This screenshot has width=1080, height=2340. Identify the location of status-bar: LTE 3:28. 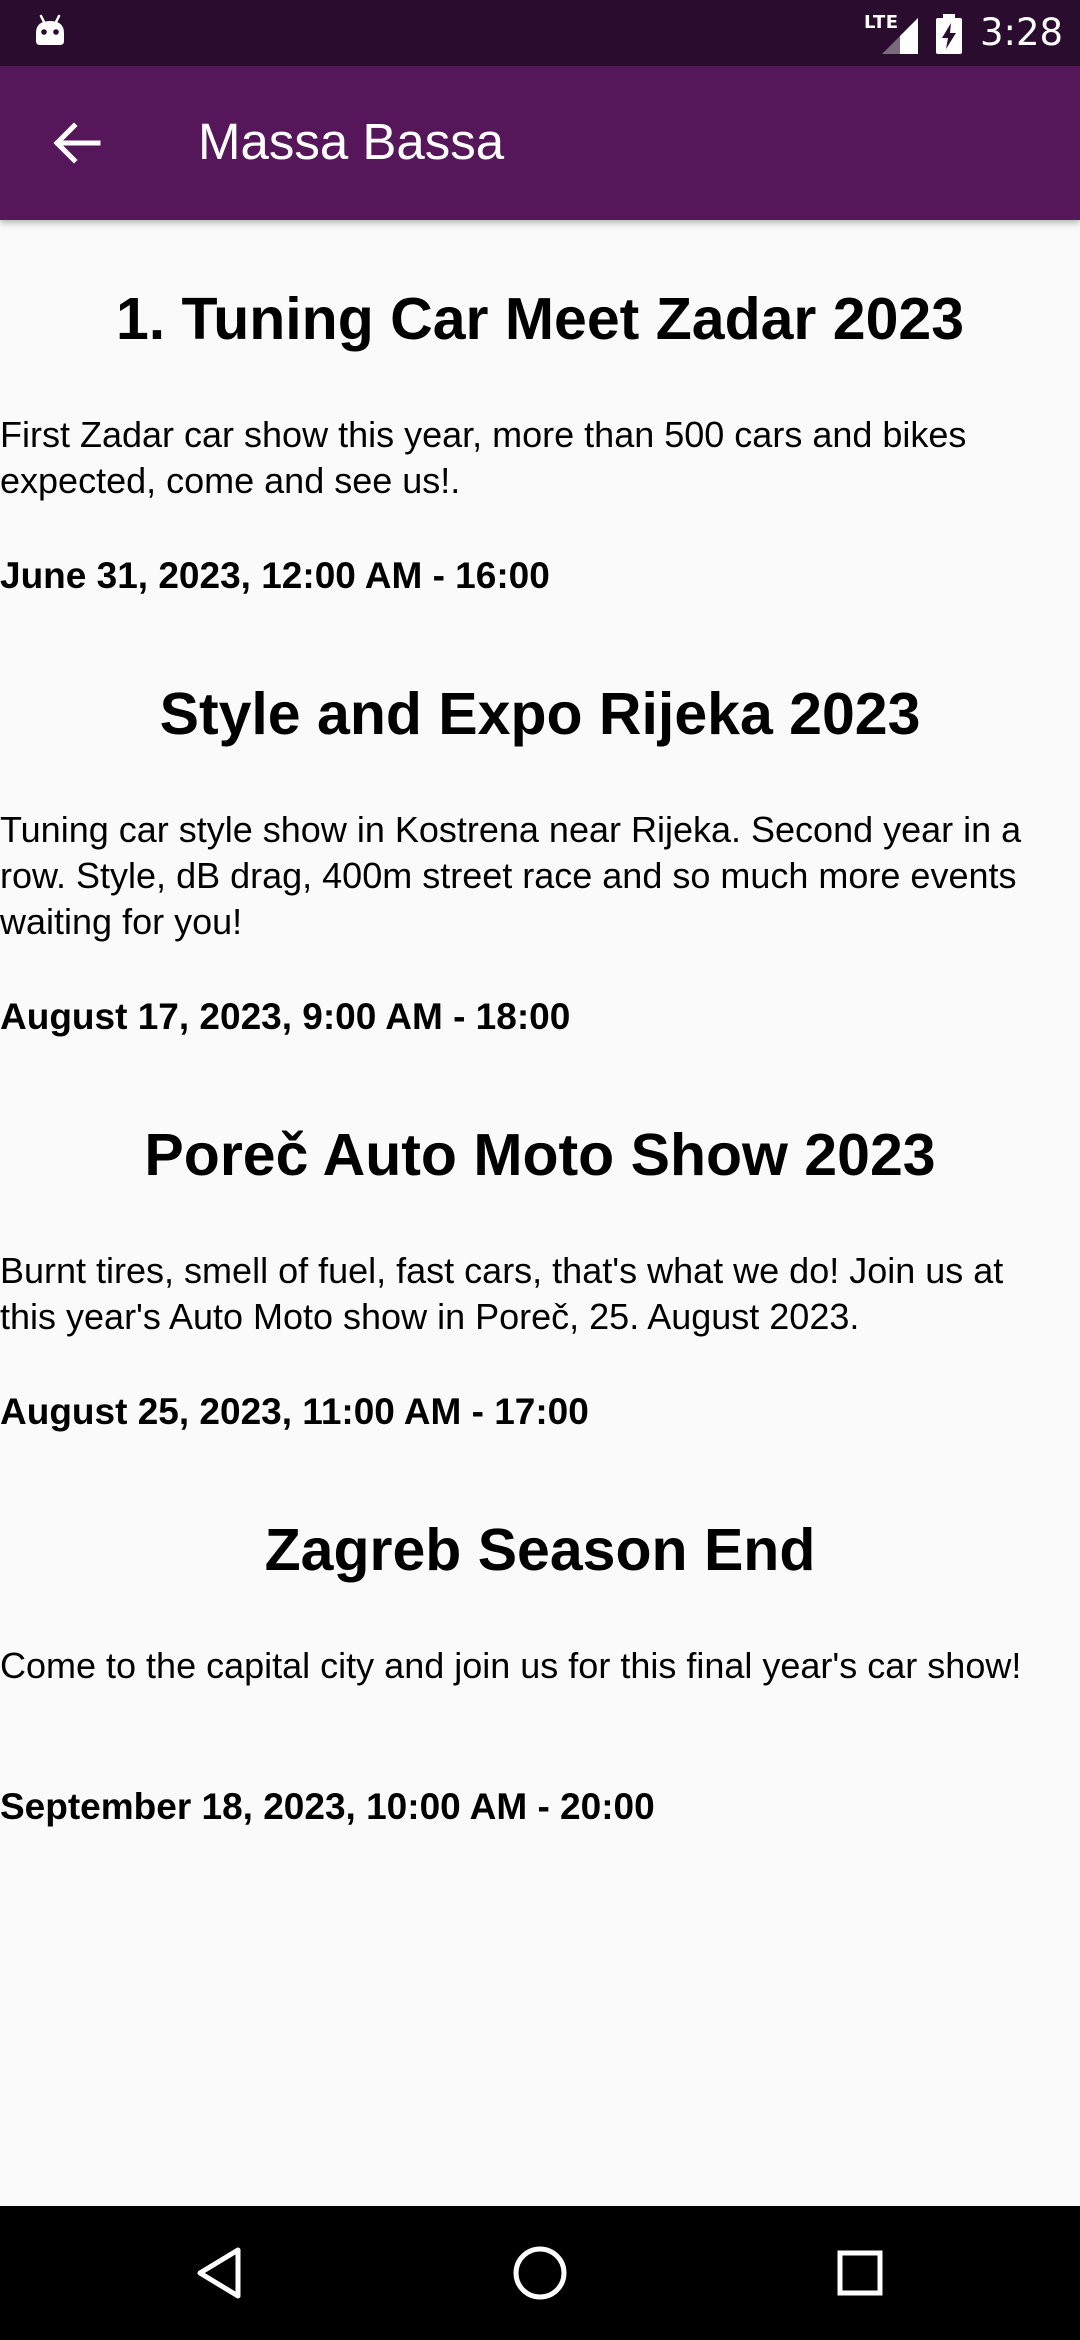
(540, 33).